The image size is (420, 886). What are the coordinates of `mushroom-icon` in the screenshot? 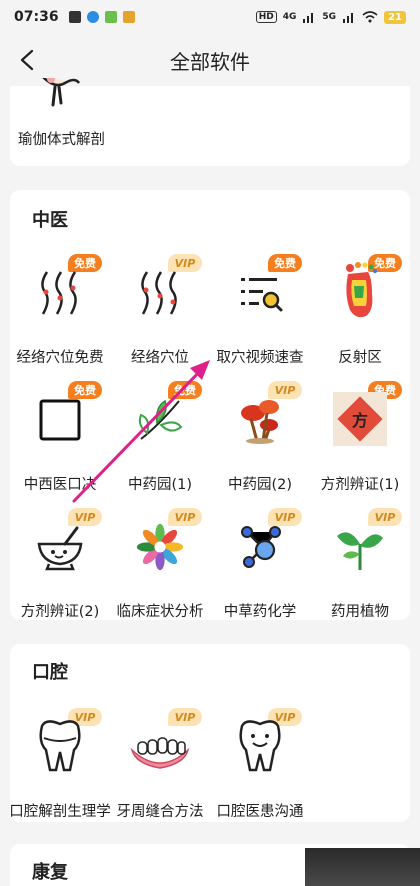 It's located at (260, 422).